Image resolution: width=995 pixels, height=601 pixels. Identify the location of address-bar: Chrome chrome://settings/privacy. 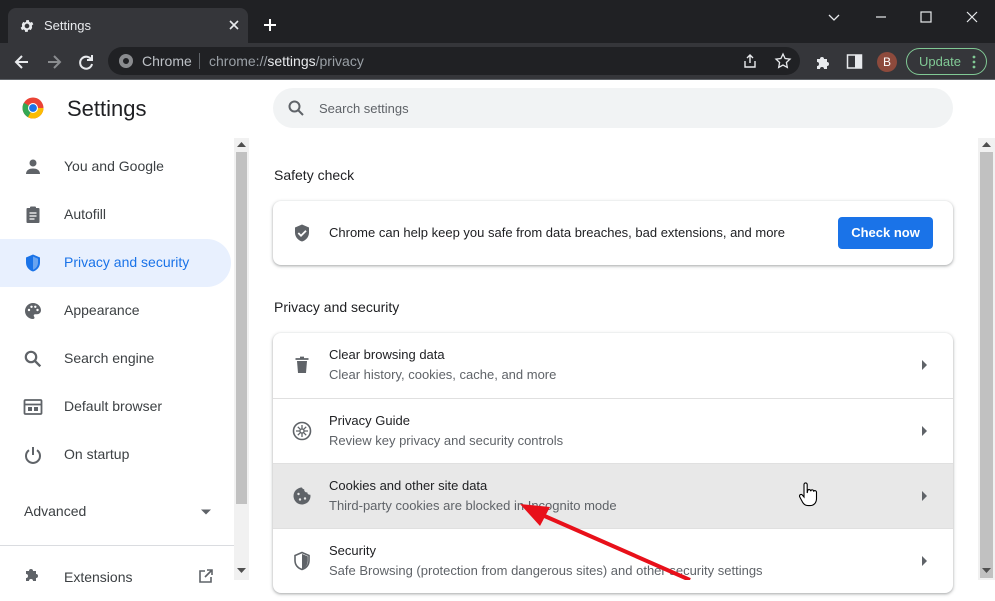
(454, 61).